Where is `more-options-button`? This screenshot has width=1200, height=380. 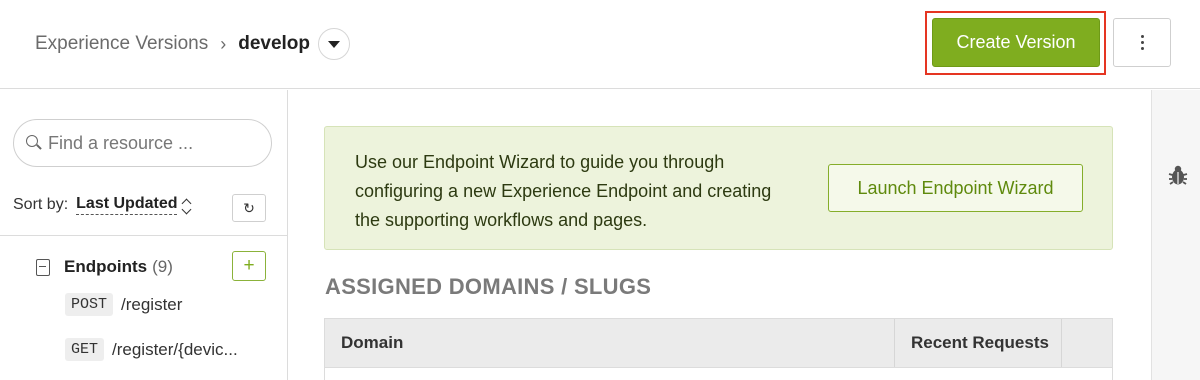 more-options-button is located at coordinates (1142, 42).